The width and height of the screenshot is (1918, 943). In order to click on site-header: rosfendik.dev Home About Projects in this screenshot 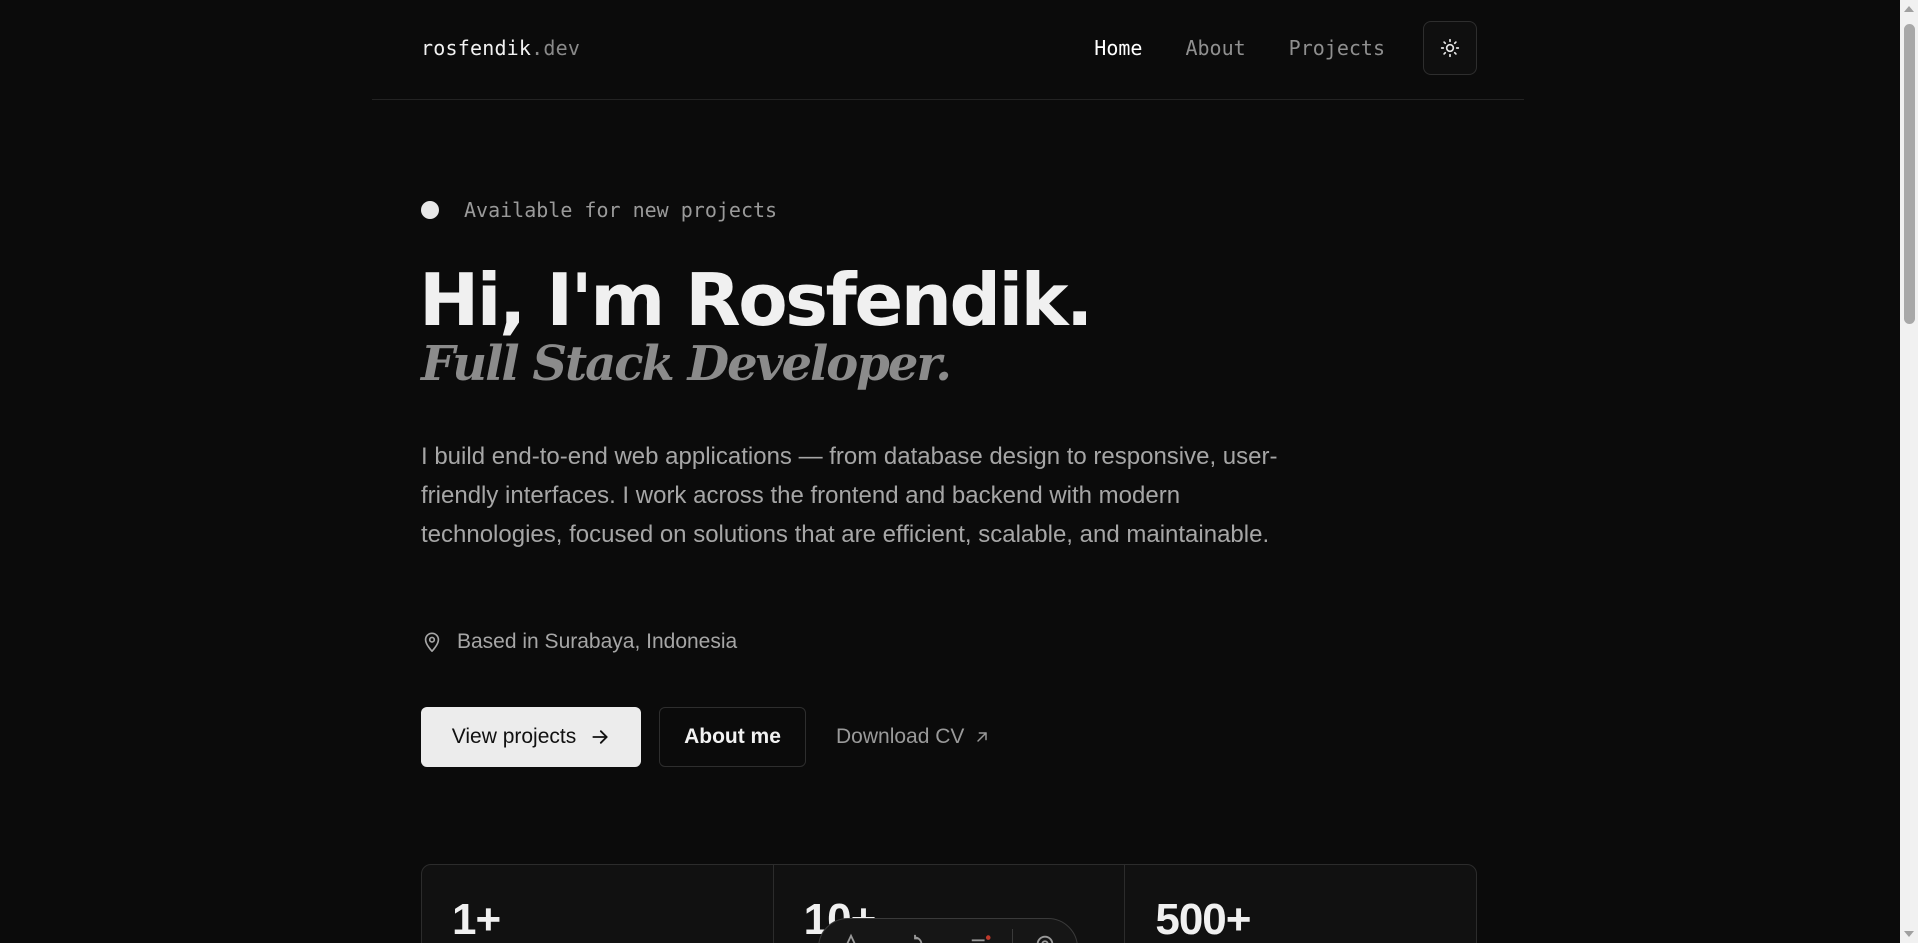, I will do `click(948, 50)`.